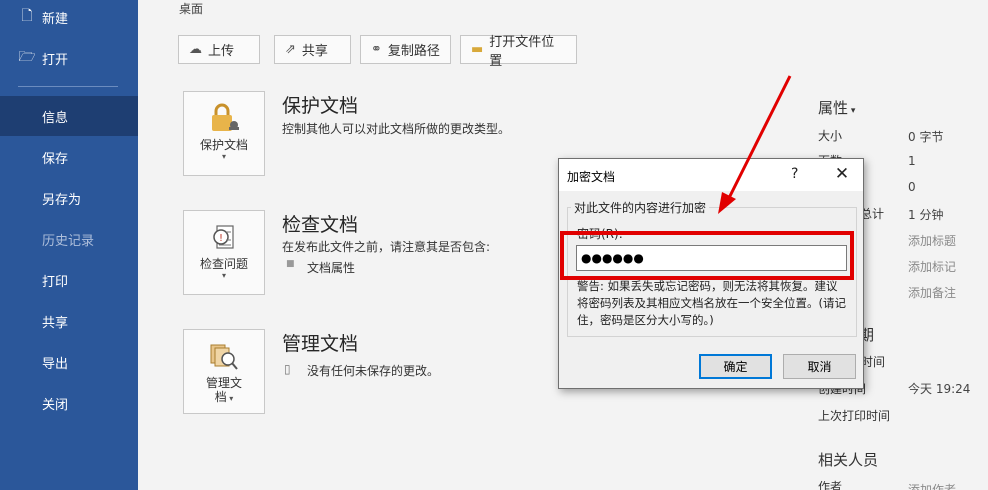  What do you see at coordinates (755, 144) in the screenshot?
I see `annotation-arrow` at bounding box center [755, 144].